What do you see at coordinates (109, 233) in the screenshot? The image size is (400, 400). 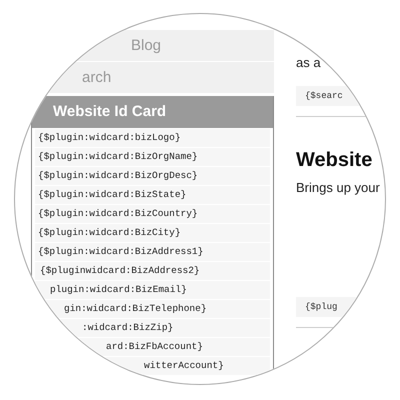 I see `tag-code: {$plugin:widcard:BizCity}` at bounding box center [109, 233].